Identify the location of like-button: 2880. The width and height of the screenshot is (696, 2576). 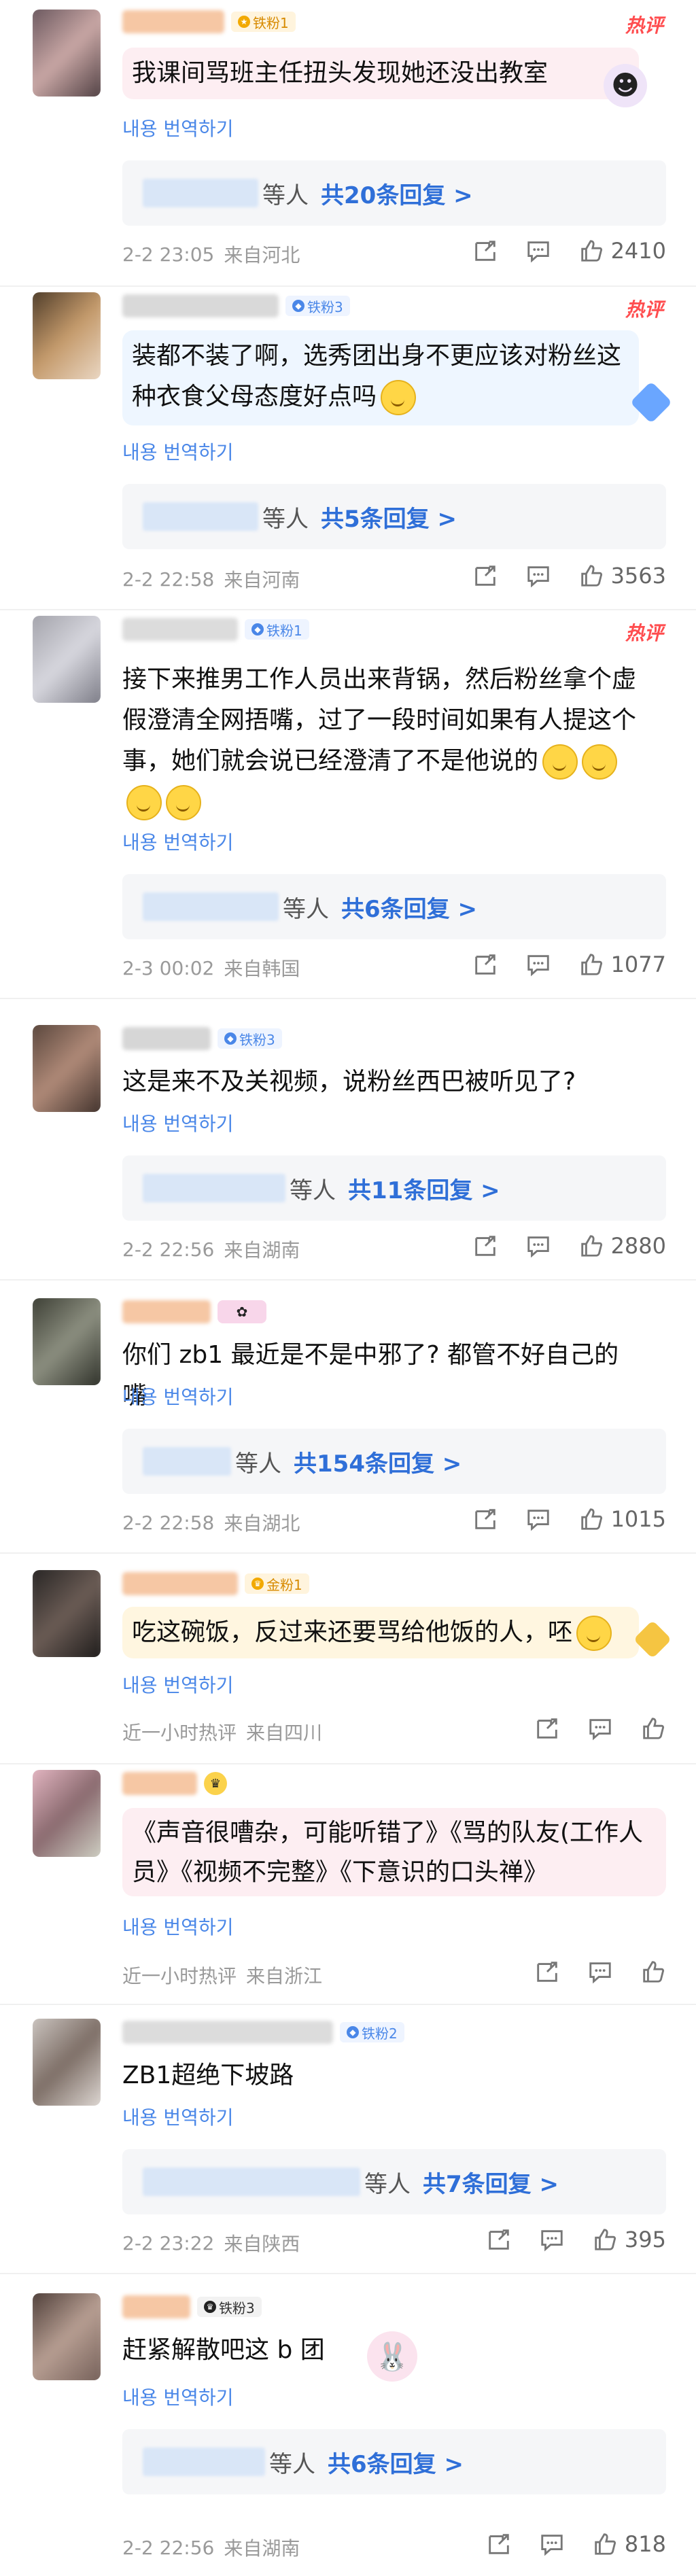
(622, 1246).